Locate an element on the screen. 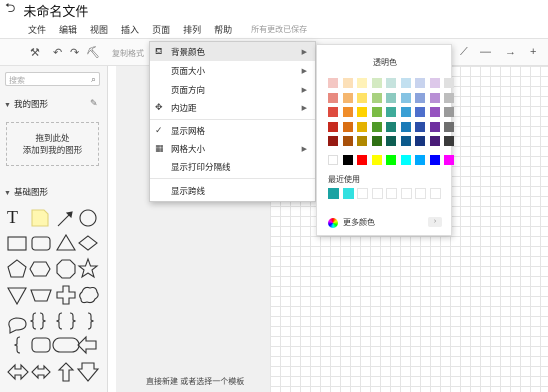 The image size is (548, 392). menu-edit: 编辑 is located at coordinates (68, 29).